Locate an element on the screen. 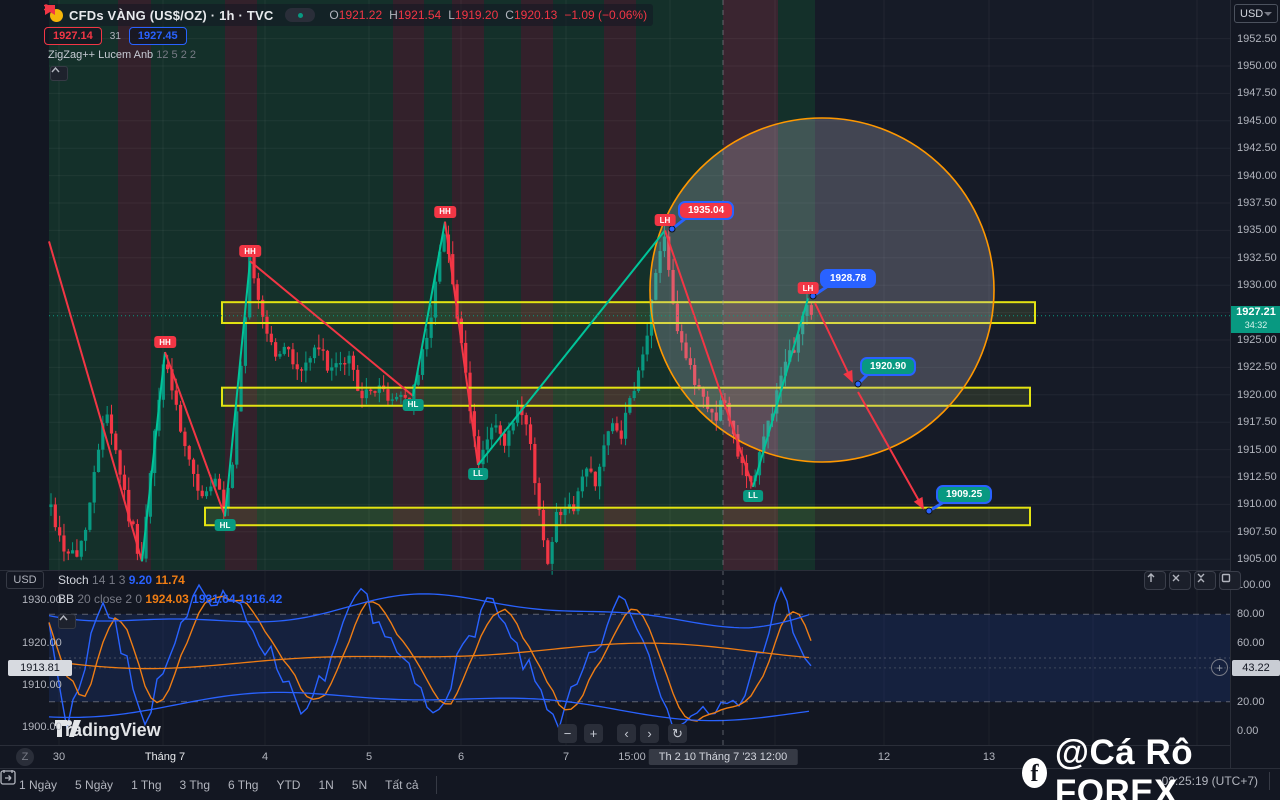 This screenshot has height=800, width=1280. pivot-tag-lh: LH is located at coordinates (665, 220).